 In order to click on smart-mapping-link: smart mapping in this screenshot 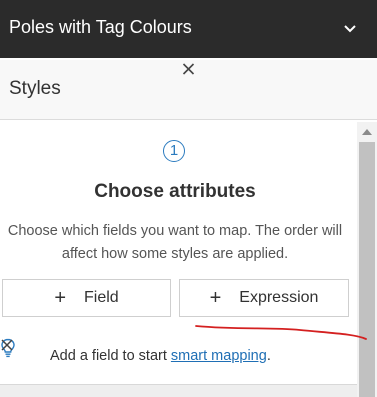, I will do `click(219, 356)`.